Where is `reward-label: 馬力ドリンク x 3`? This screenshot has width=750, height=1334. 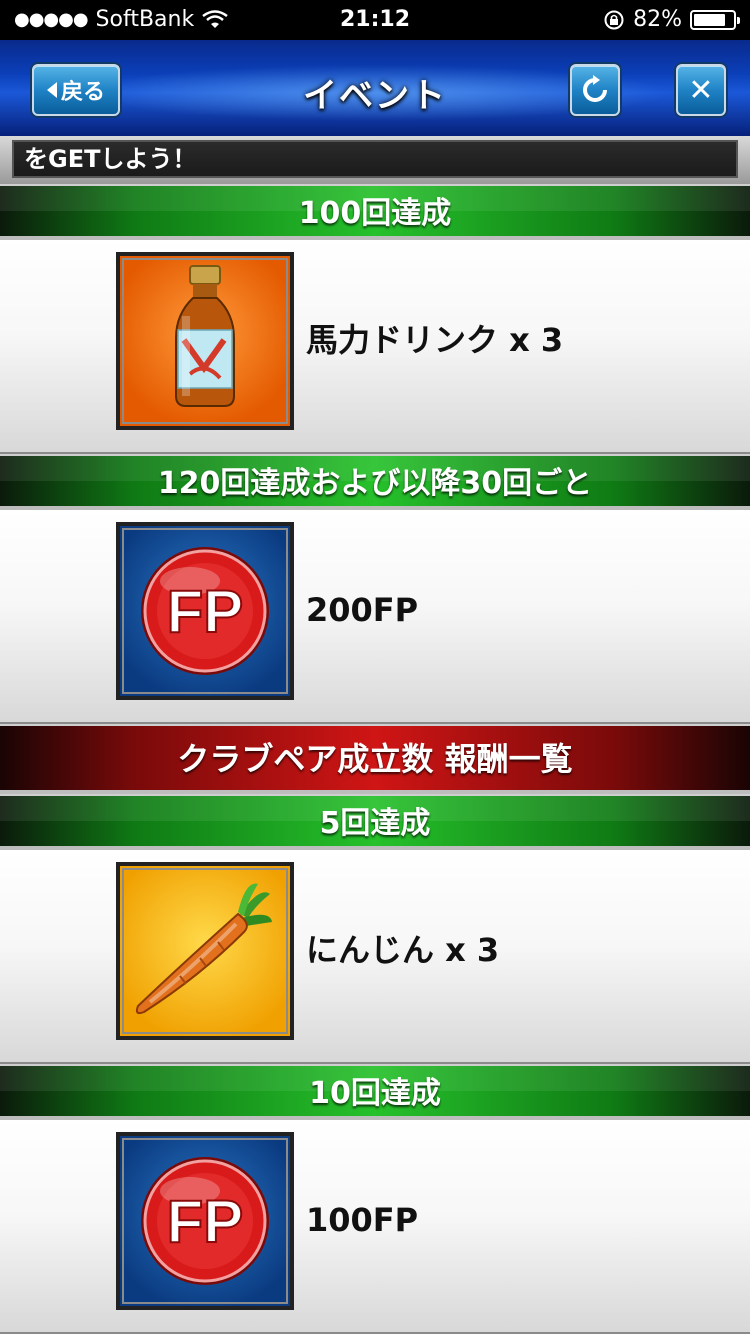
reward-label: 馬力ドリンク x 3 is located at coordinates (435, 340).